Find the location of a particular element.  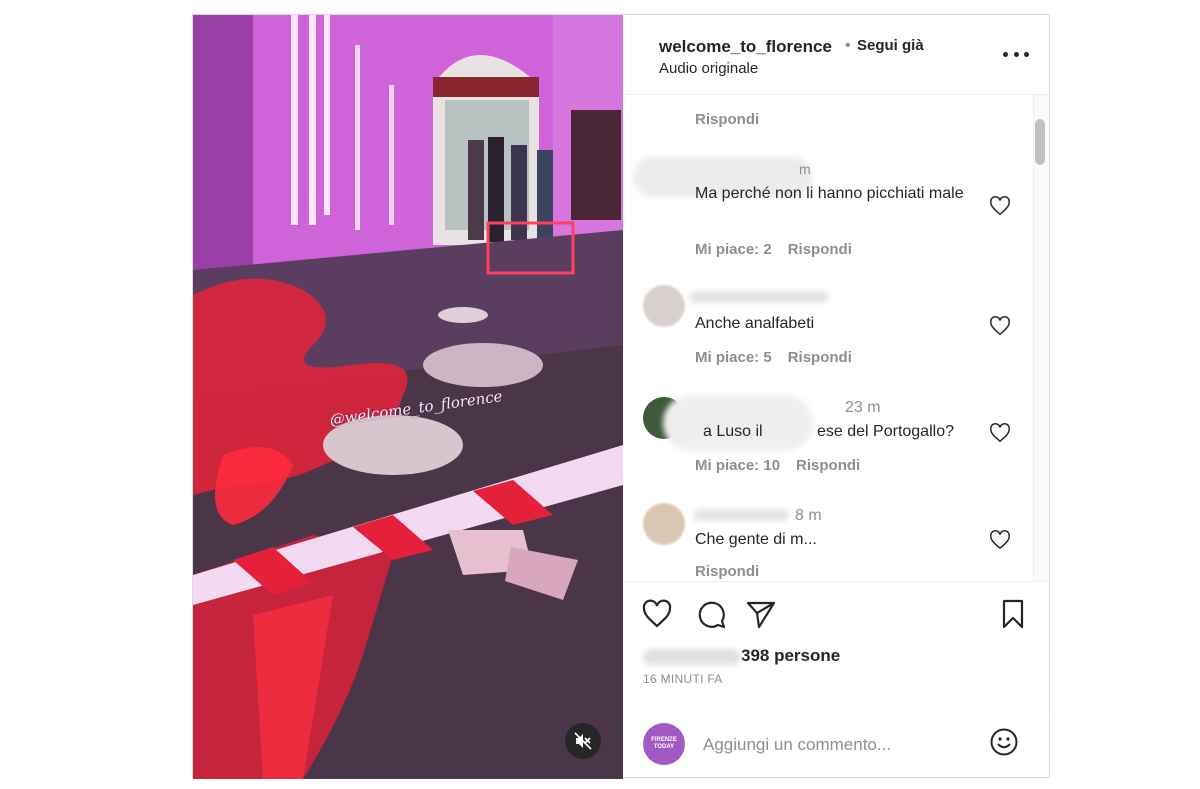

add-comment-row: FIRENZE TODAY is located at coordinates (837, 746).